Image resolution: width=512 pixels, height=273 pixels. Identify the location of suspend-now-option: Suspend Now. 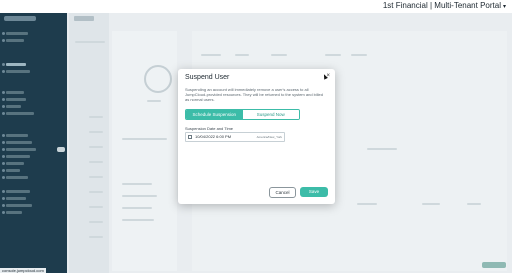
(270, 114).